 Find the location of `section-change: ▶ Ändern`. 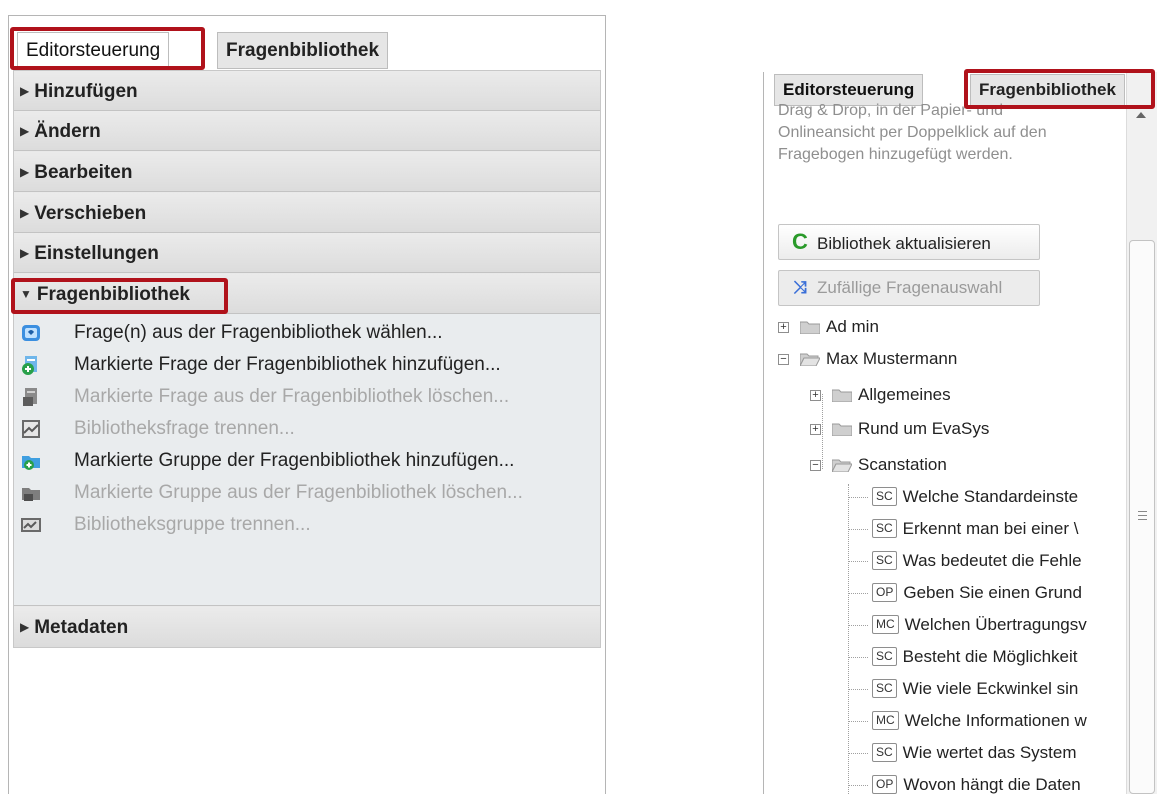

section-change: ▶ Ändern is located at coordinates (307, 131).